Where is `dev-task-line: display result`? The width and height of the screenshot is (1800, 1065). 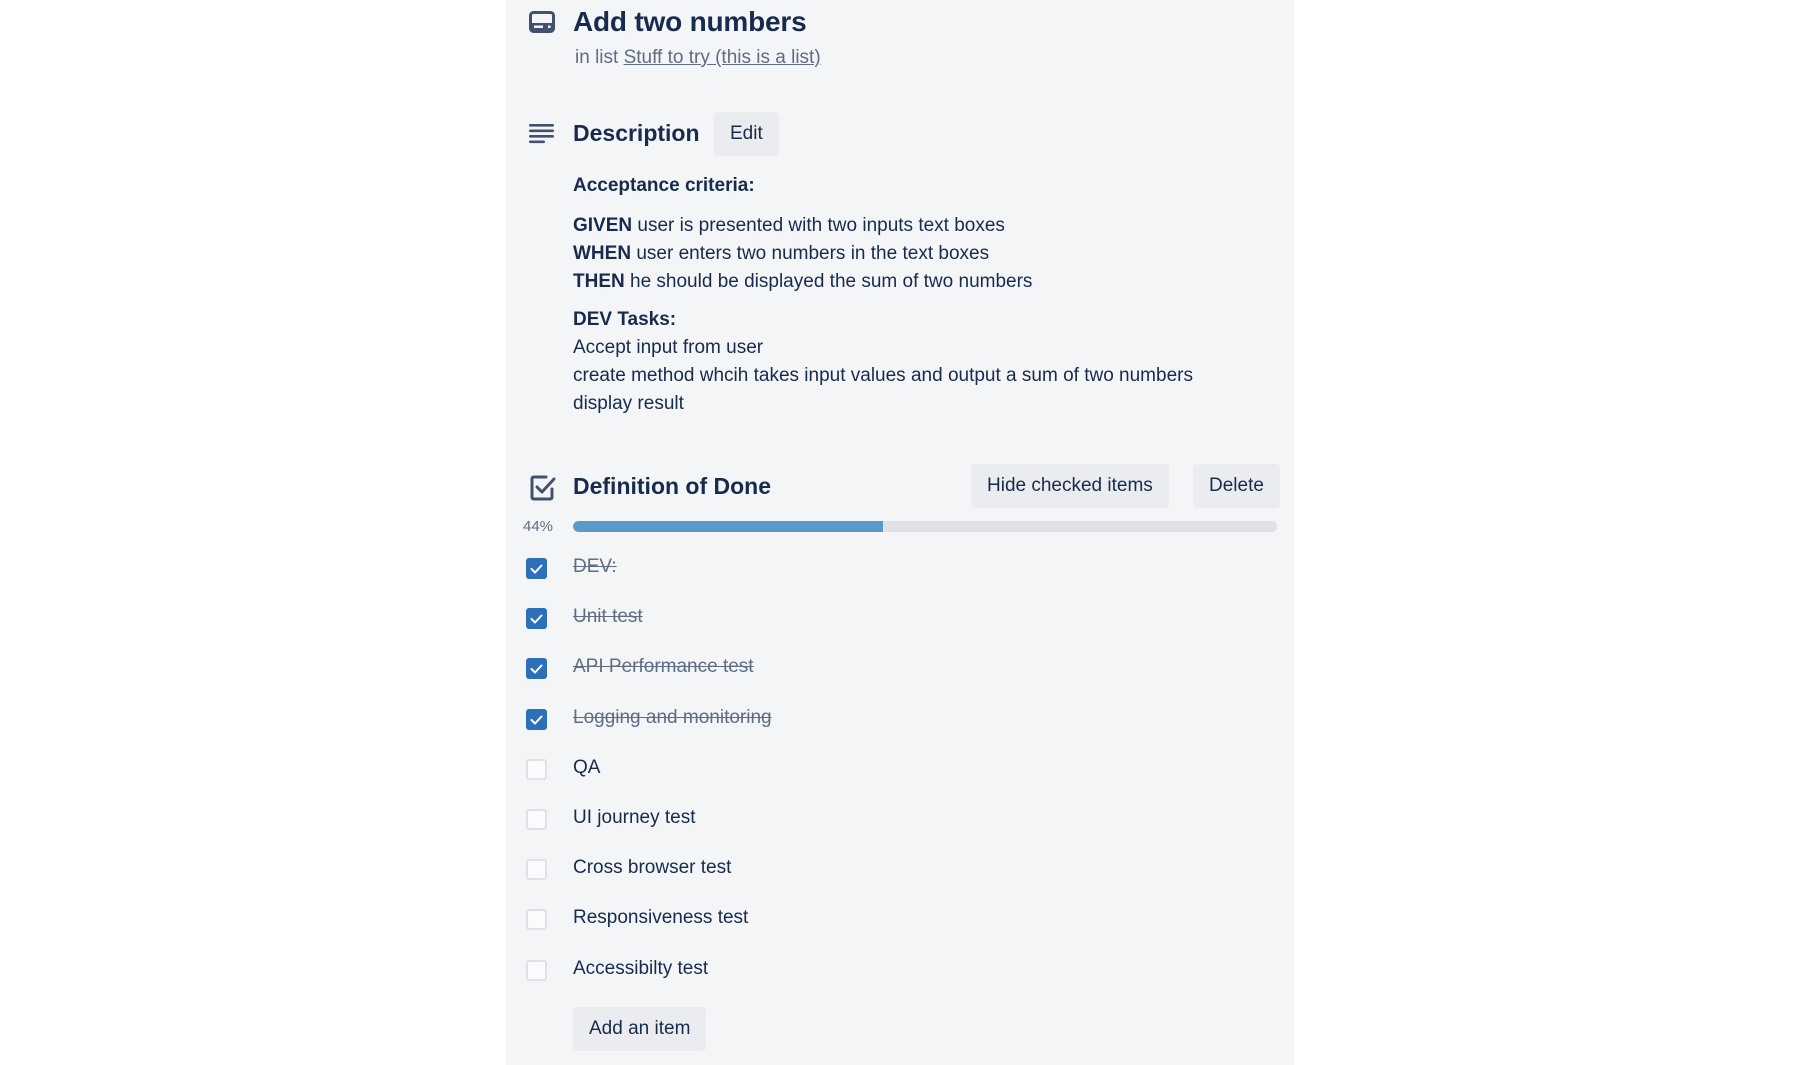
dev-task-line: display result is located at coordinates (628, 403).